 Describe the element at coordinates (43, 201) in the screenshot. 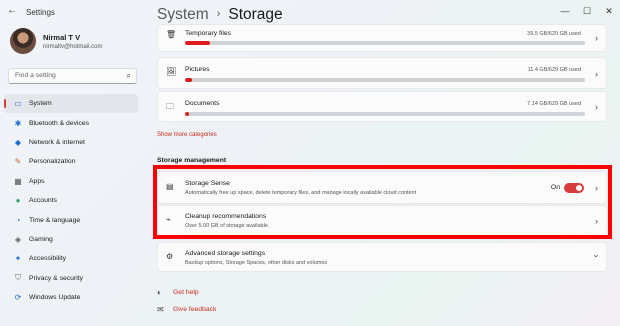

I see `sidebar-item-label: Accounts` at that location.